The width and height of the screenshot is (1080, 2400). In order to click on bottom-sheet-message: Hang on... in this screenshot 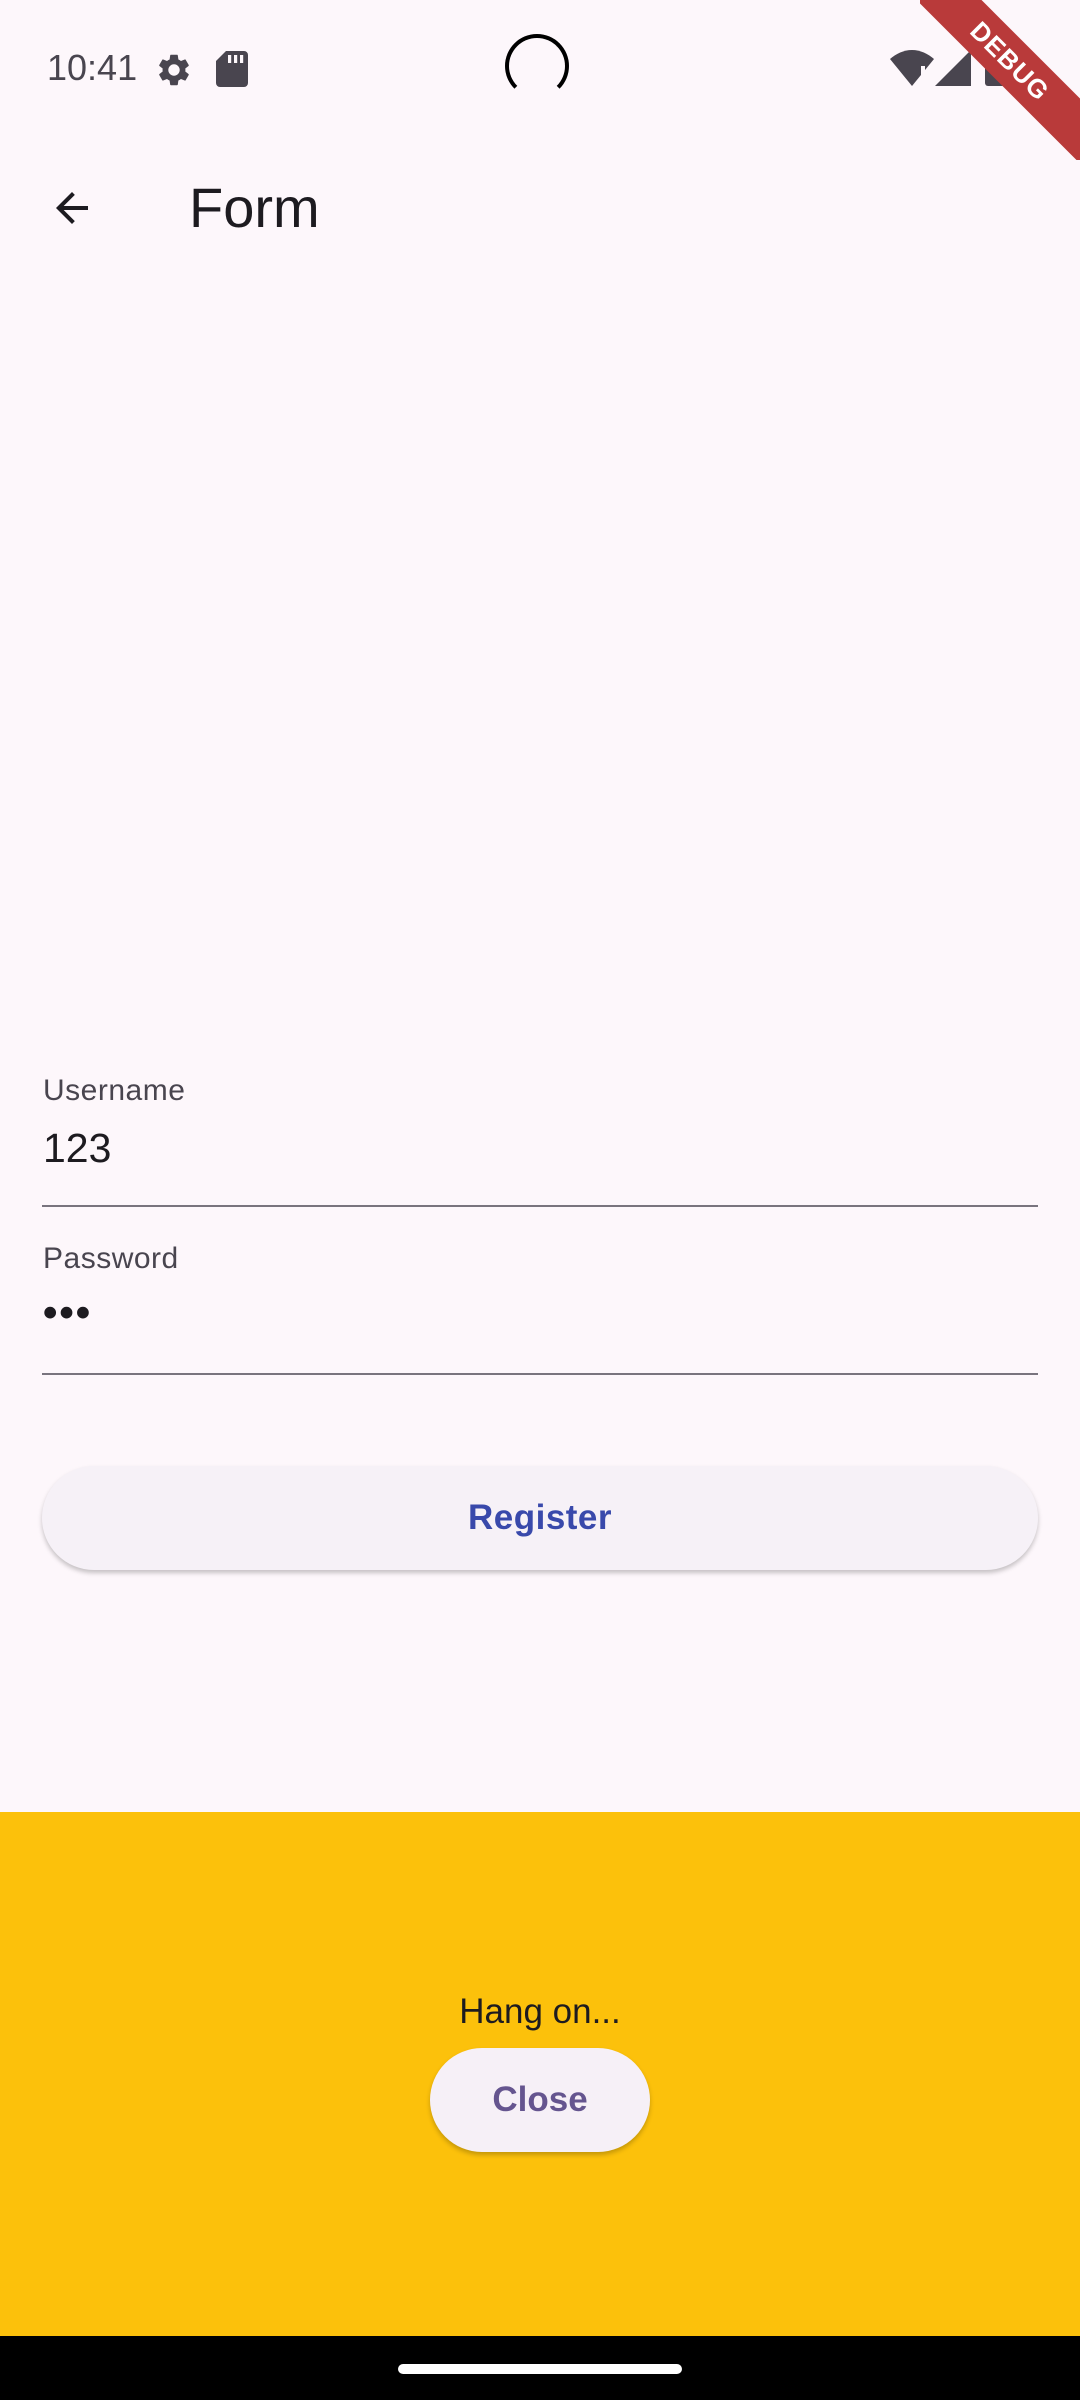, I will do `click(540, 2011)`.